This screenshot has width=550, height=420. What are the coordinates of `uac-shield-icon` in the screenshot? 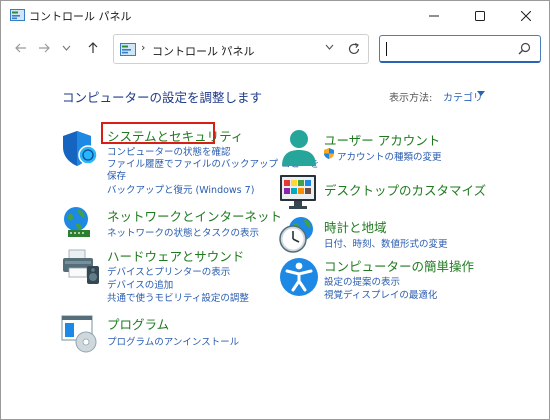 It's located at (329, 153).